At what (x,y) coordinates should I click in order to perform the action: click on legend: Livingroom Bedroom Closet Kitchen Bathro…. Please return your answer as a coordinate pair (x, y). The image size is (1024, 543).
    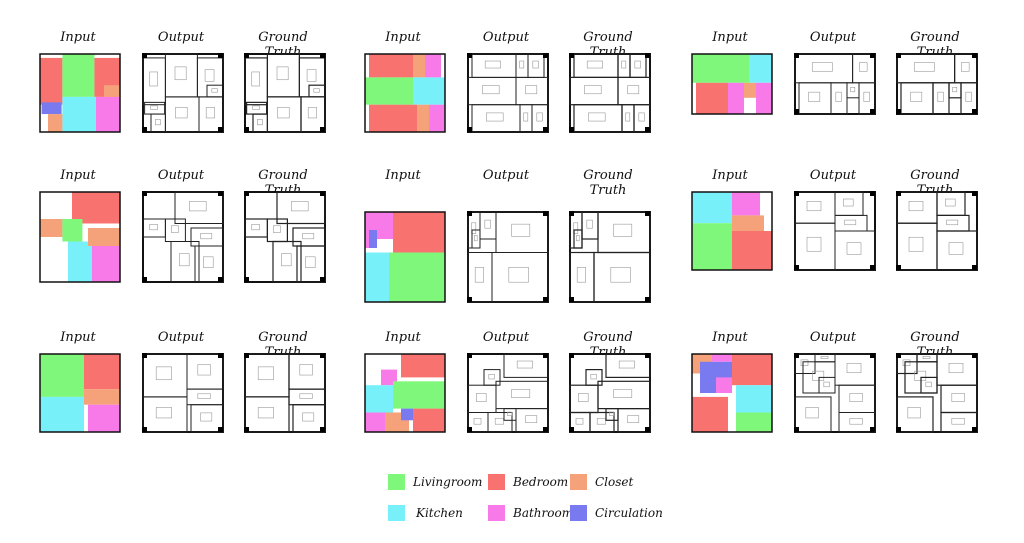
    Looking at the image, I should click on (528, 499).